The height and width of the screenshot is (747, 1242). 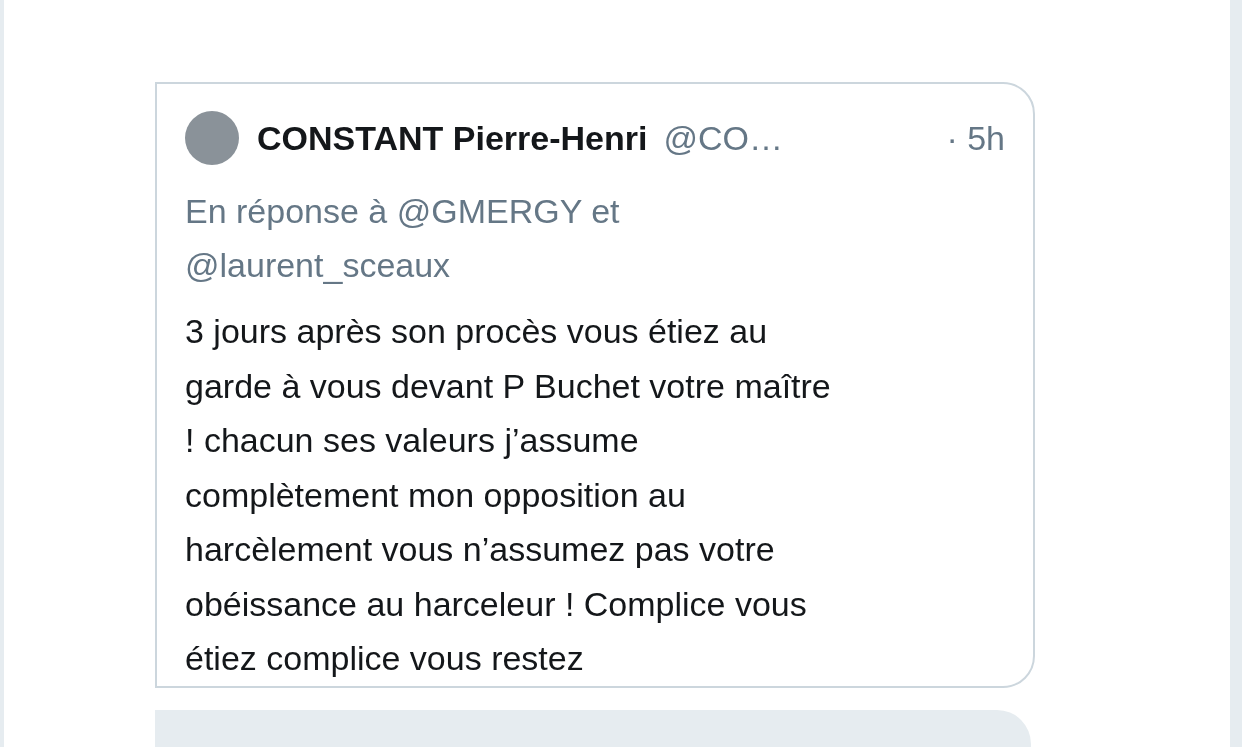 I want to click on tweet-time: · 5h, so click(x=975, y=138).